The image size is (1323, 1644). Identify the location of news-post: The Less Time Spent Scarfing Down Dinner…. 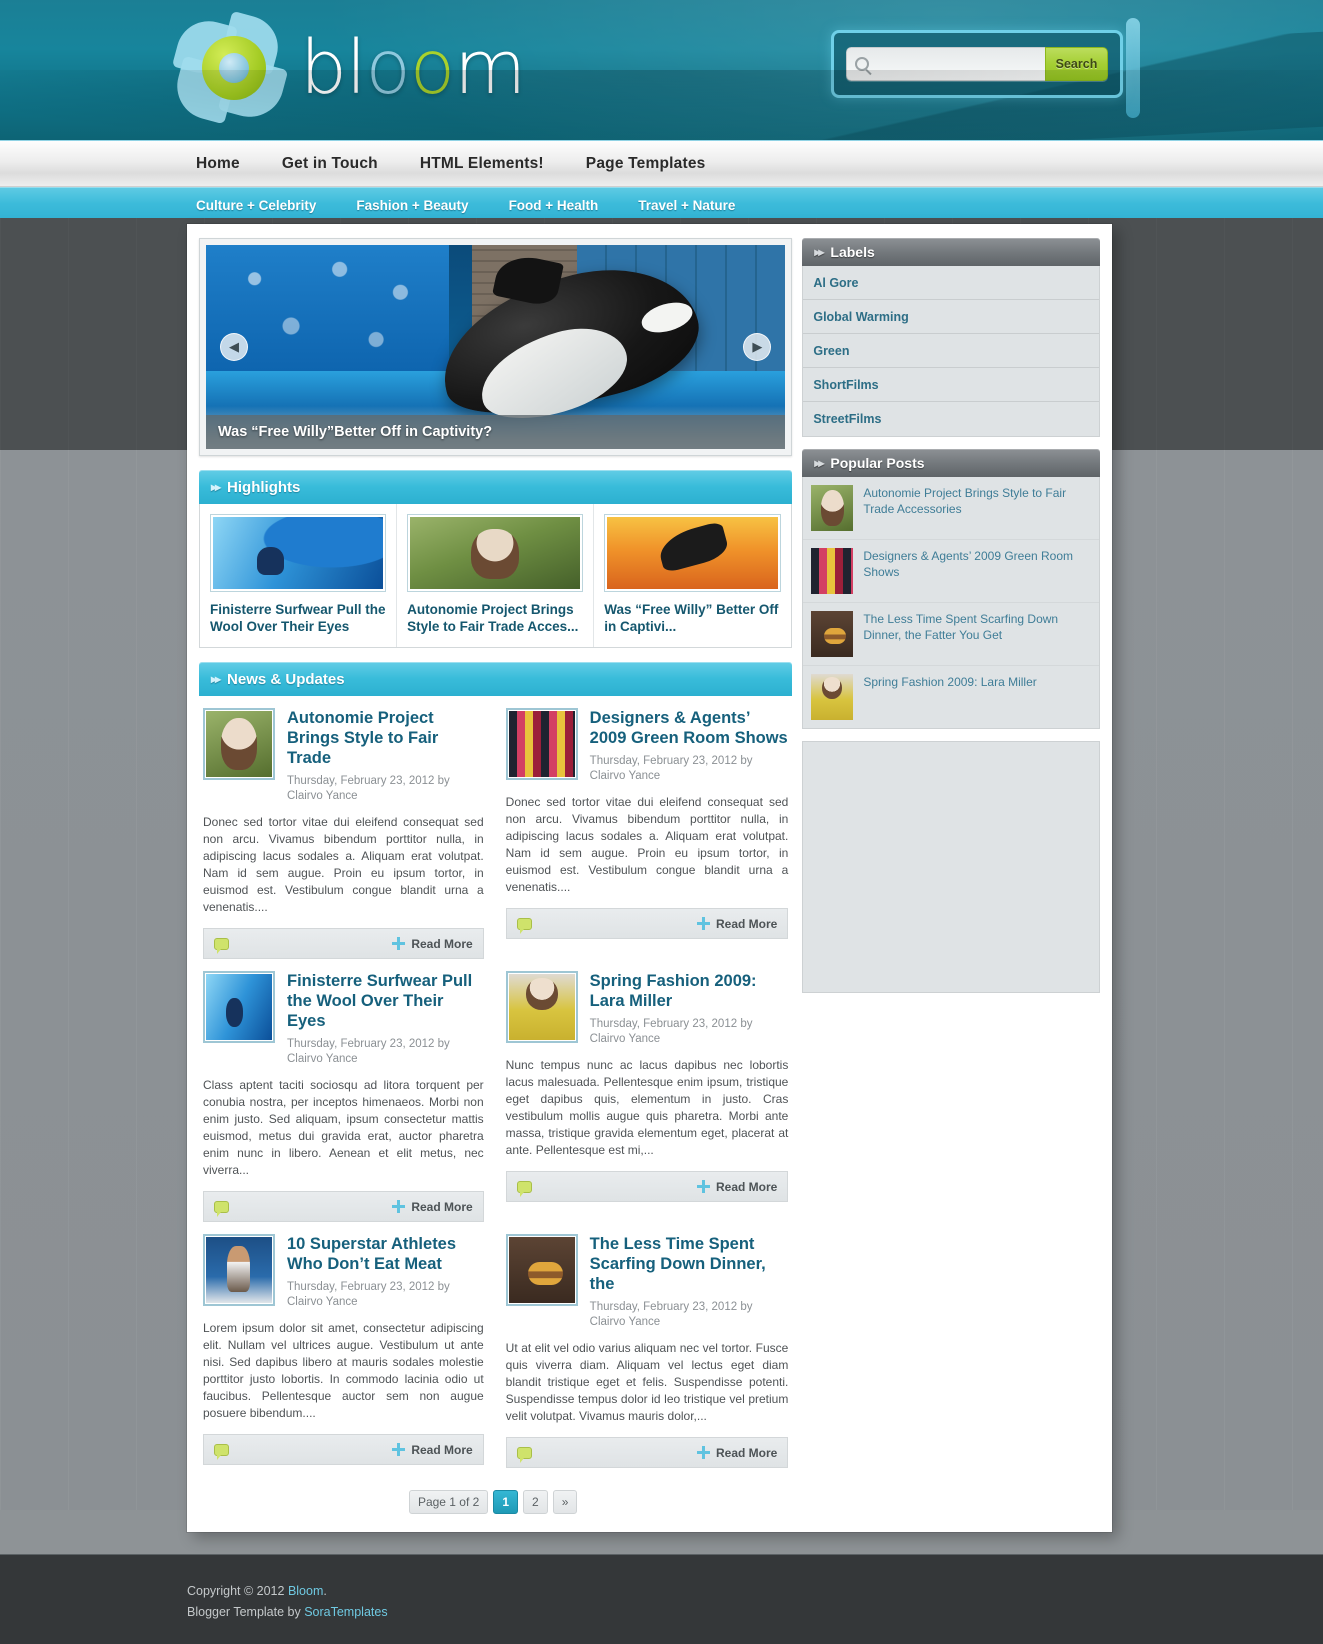
(644, 1345).